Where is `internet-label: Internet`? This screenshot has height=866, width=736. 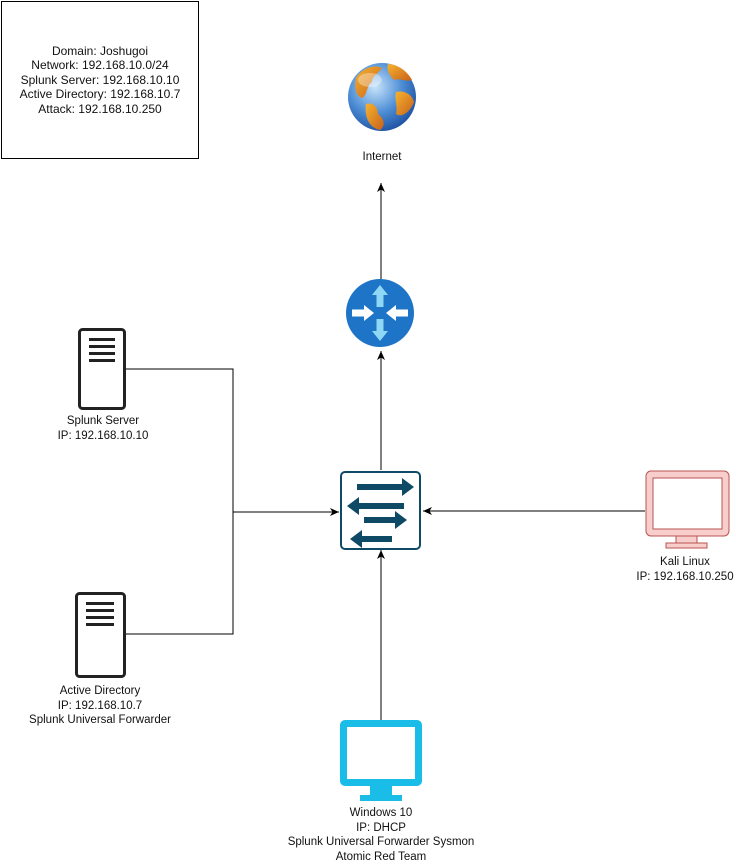 internet-label: Internet is located at coordinates (382, 157).